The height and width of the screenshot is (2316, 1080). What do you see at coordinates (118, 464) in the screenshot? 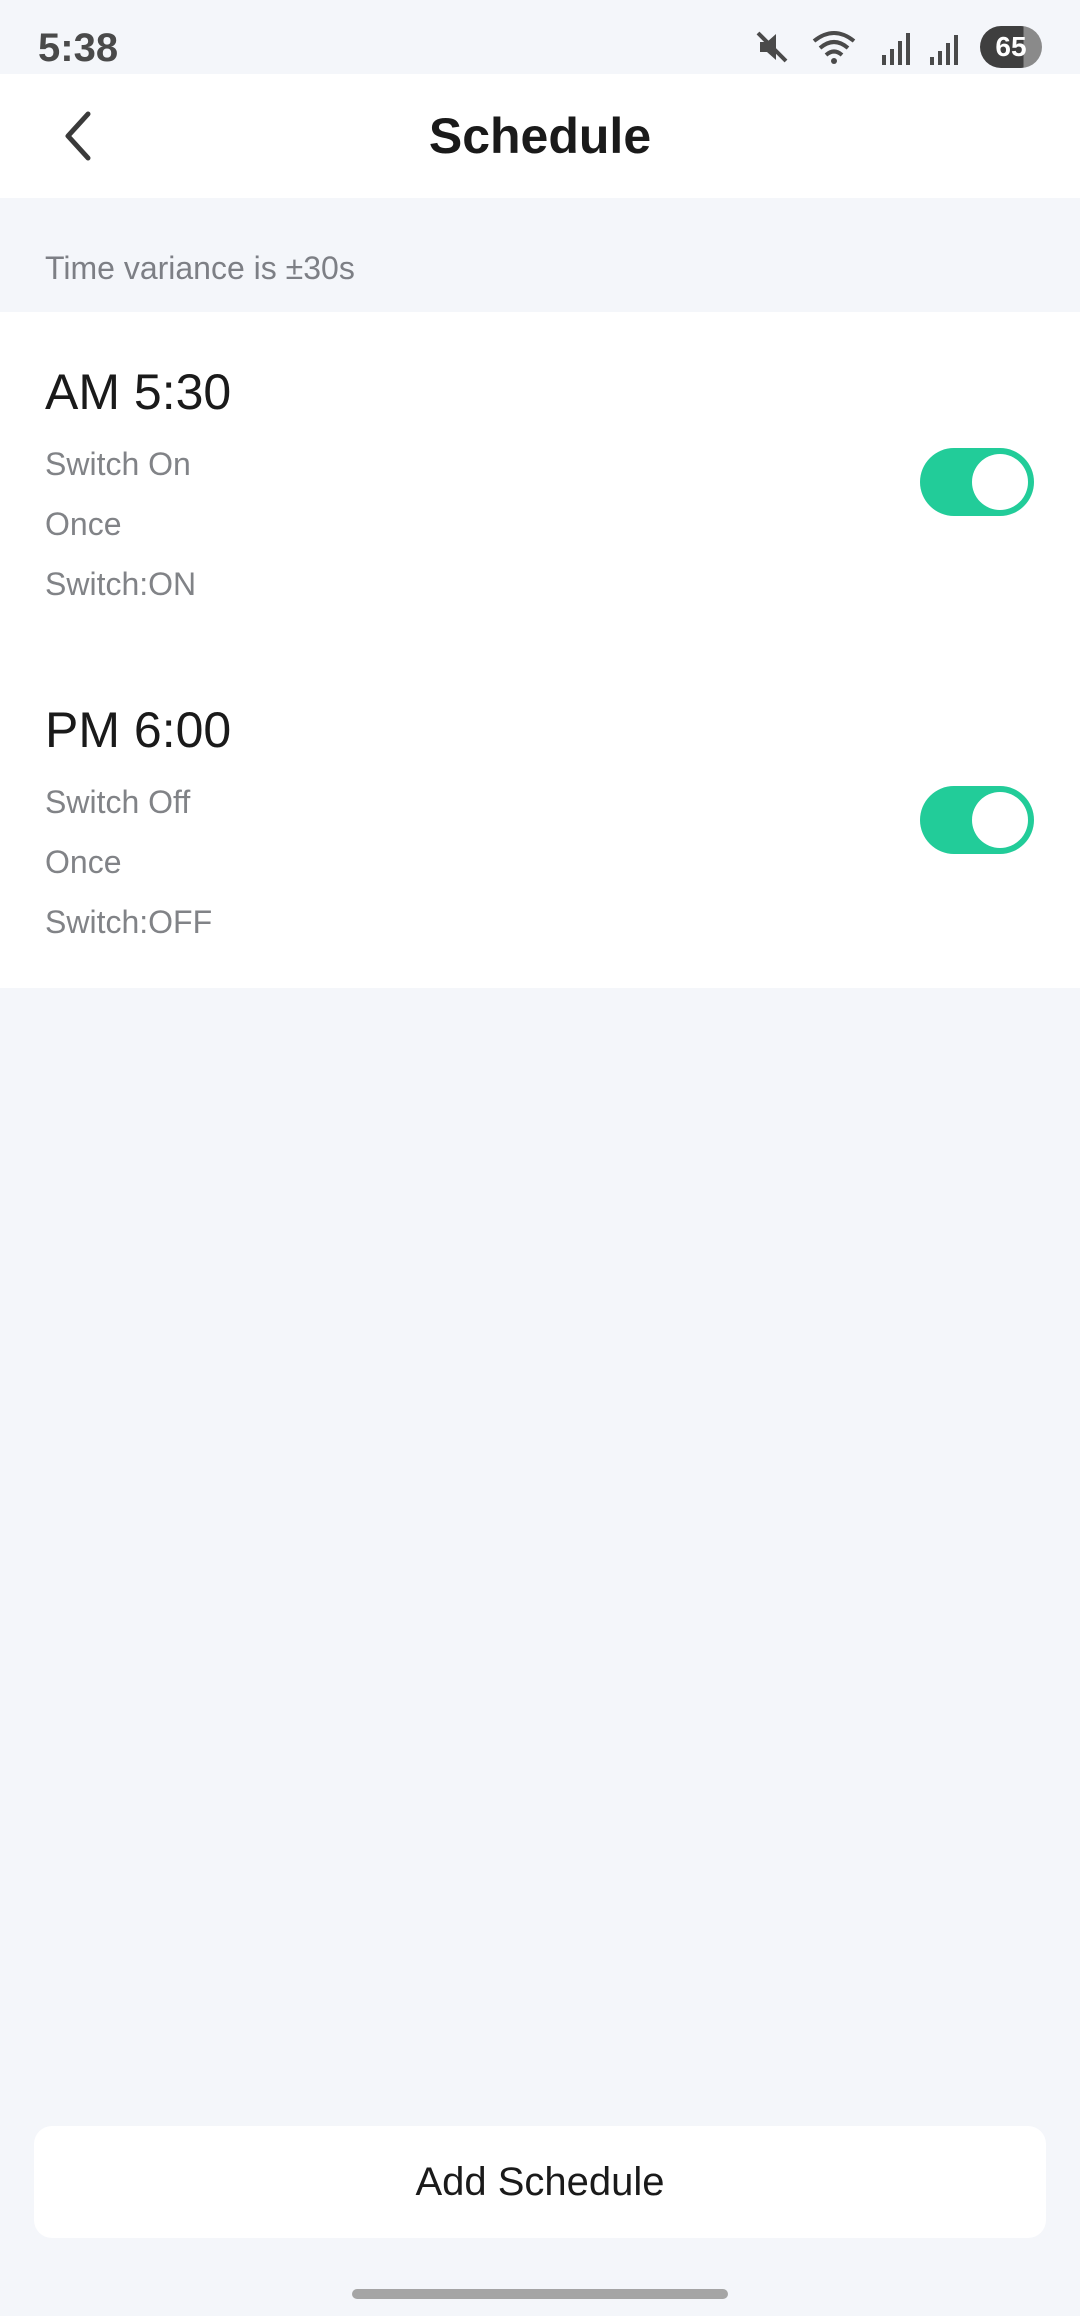
I see `schedule-action: Switch On` at bounding box center [118, 464].